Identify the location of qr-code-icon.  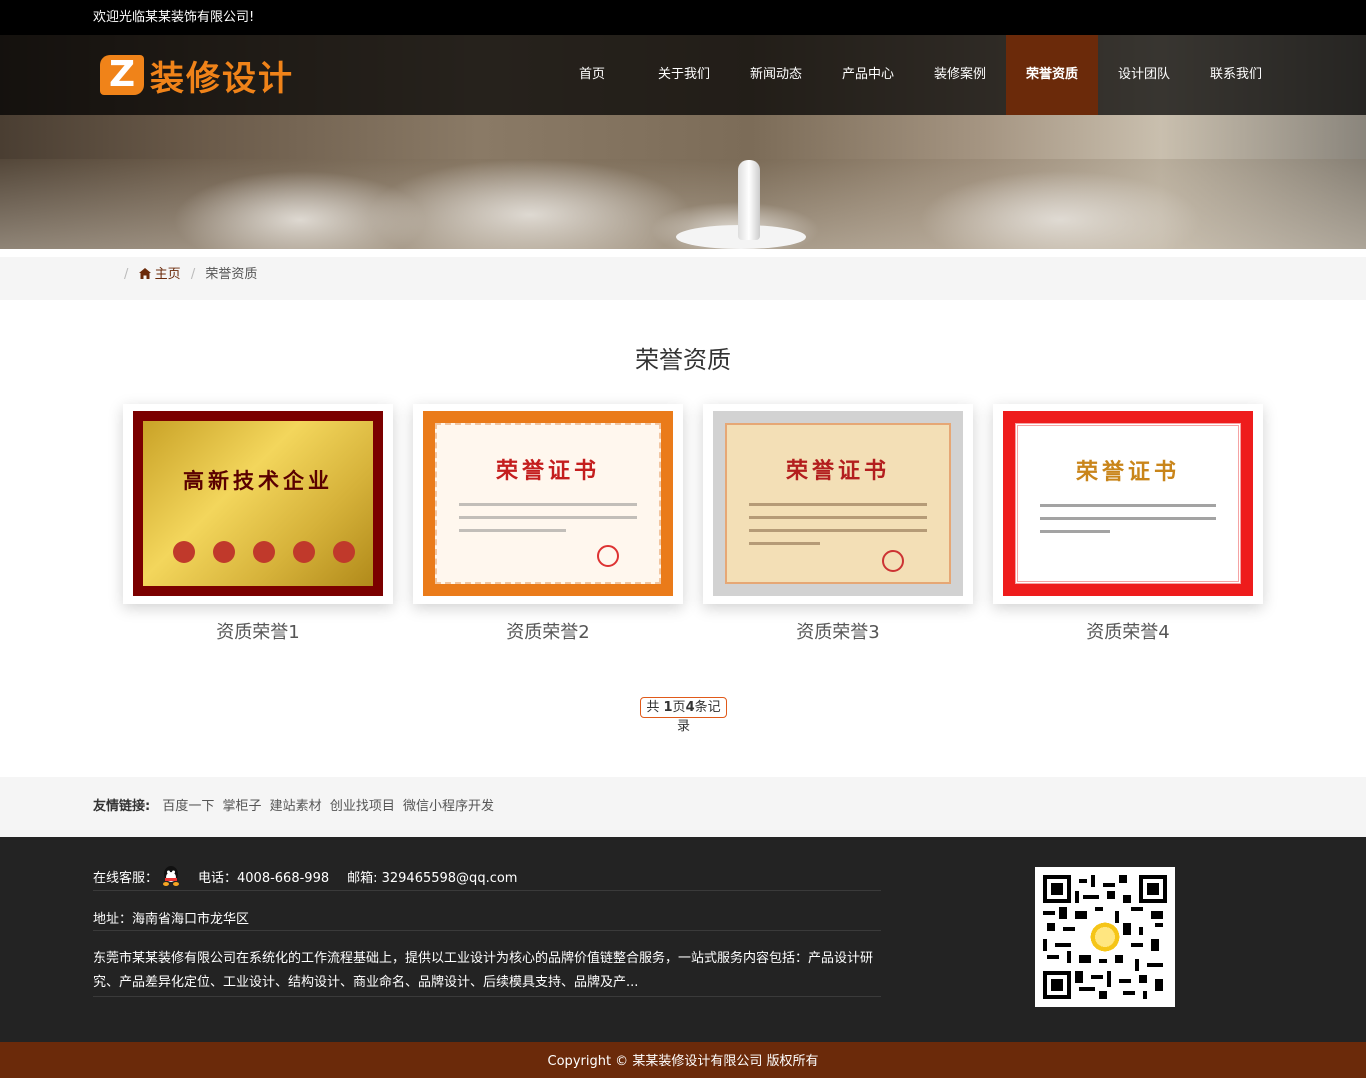
(1105, 937).